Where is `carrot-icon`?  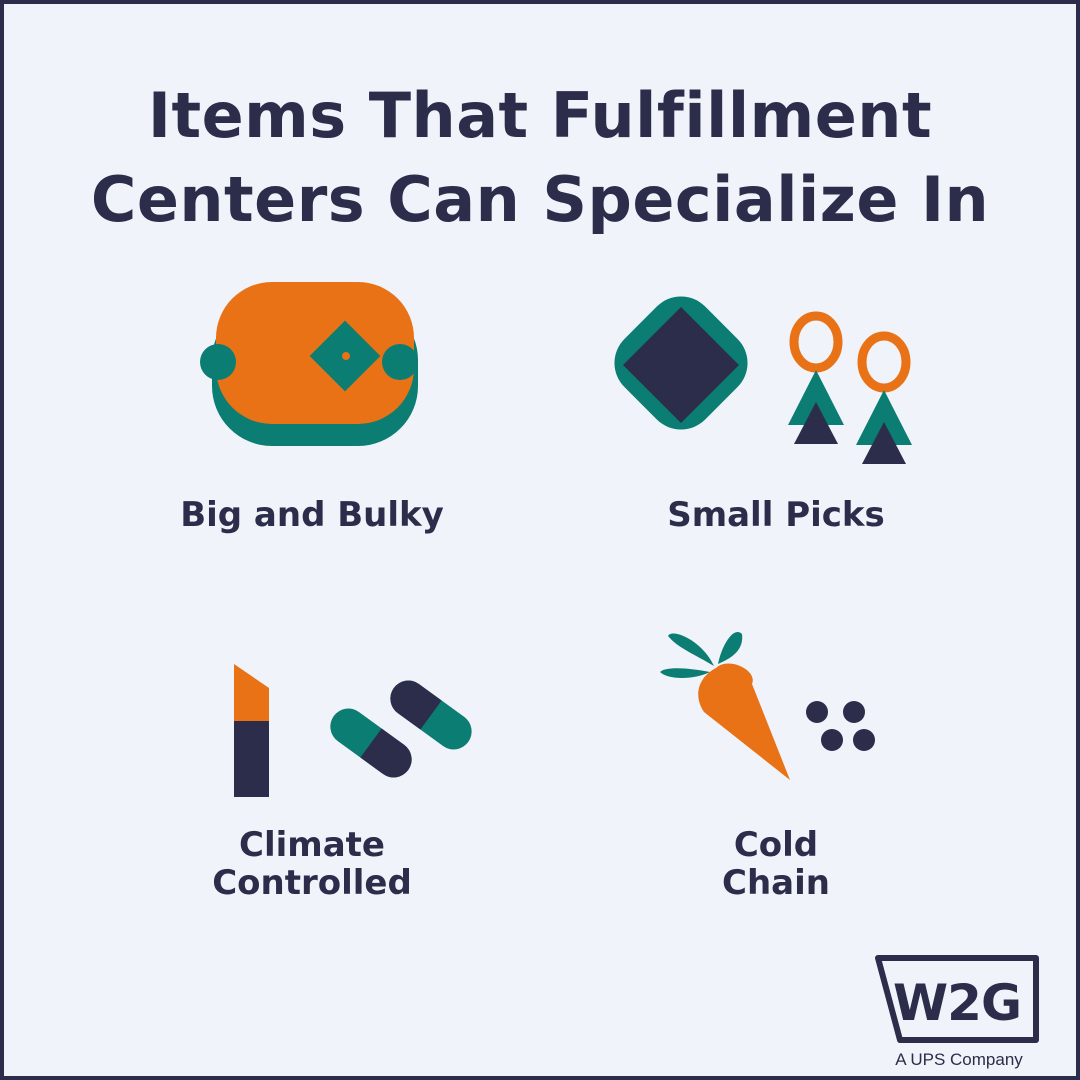 carrot-icon is located at coordinates (767, 706).